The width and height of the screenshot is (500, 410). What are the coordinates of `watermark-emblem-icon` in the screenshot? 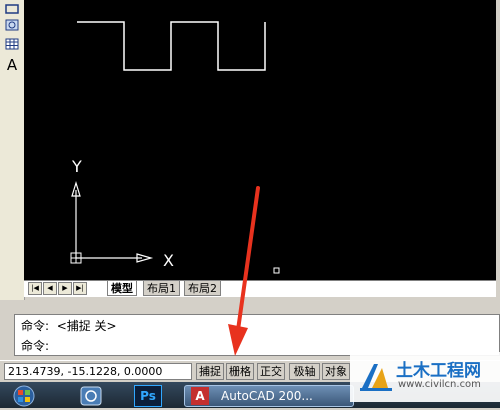 It's located at (376, 377).